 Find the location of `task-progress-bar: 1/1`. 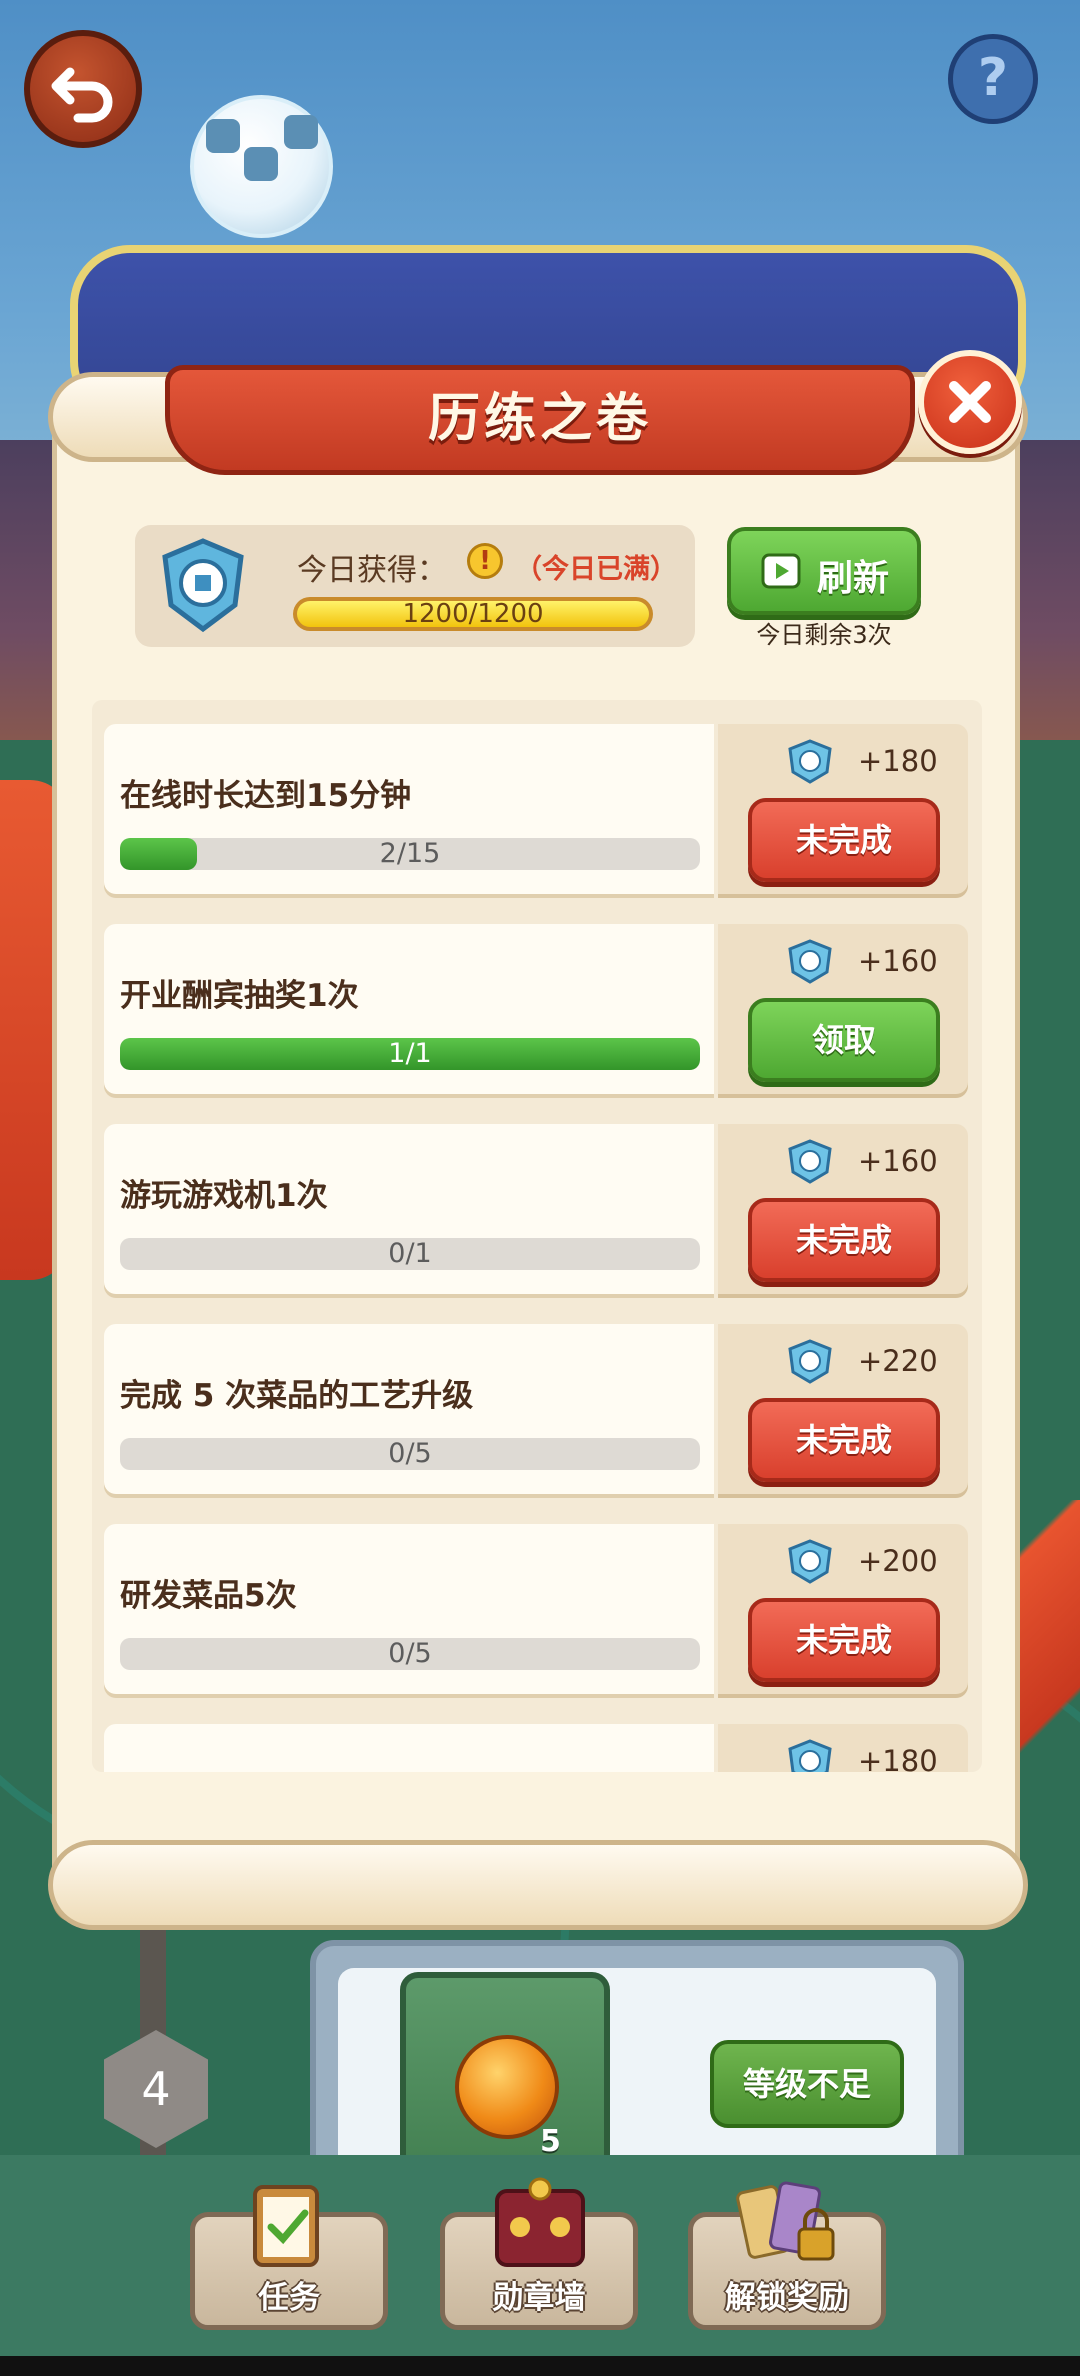

task-progress-bar: 1/1 is located at coordinates (410, 1054).